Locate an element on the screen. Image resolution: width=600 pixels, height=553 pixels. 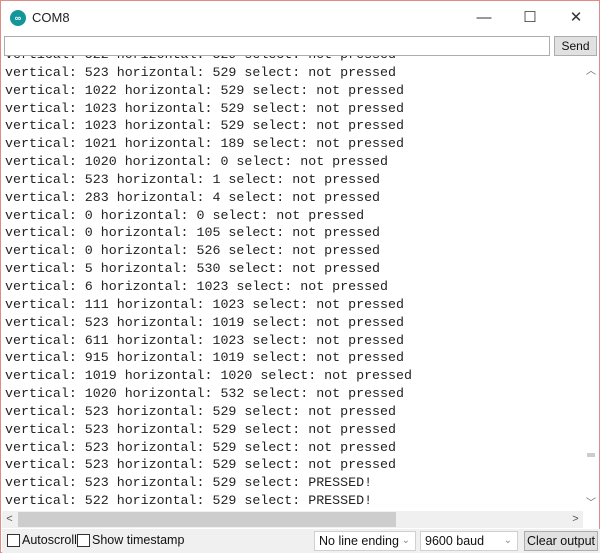
scroll-right-icon: > is located at coordinates (575, 519).